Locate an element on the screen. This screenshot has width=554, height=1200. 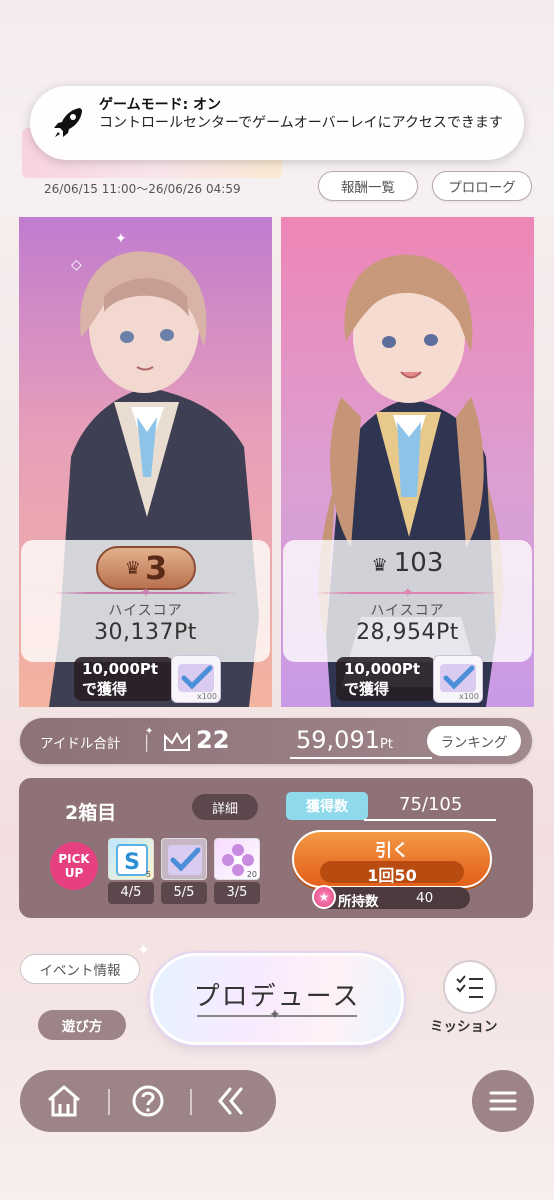
owned-label: 所持数 is located at coordinates (358, 902).